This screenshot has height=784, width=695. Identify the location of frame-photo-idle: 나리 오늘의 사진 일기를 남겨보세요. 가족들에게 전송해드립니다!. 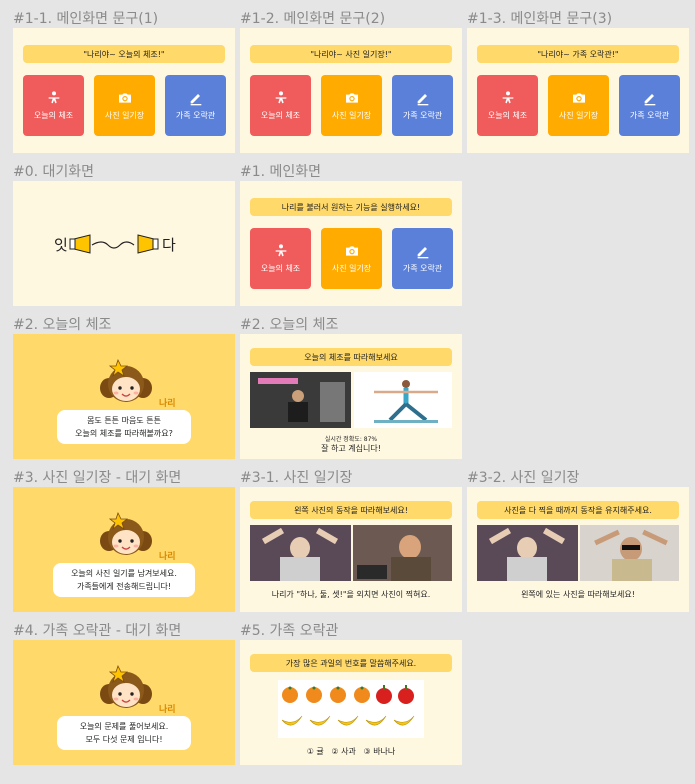
(124, 549).